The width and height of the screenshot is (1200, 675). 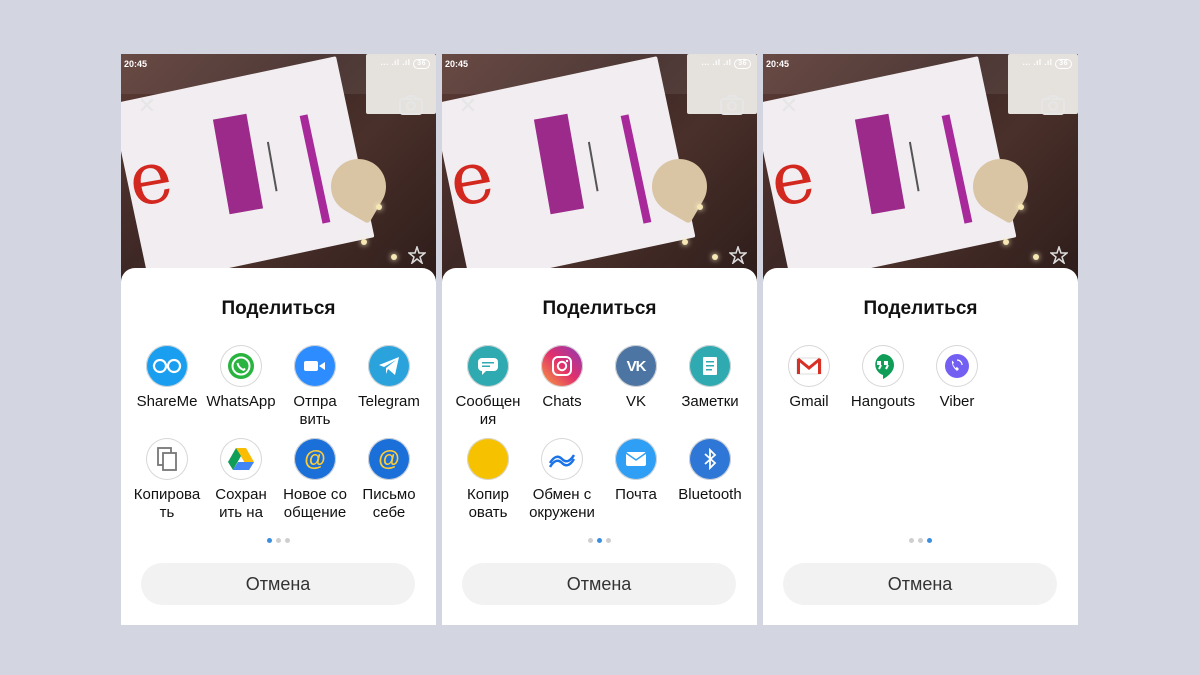 I want to click on share-sheet: Поделиться Gmail Hangouts Viber Отмена, so click(x=920, y=446).